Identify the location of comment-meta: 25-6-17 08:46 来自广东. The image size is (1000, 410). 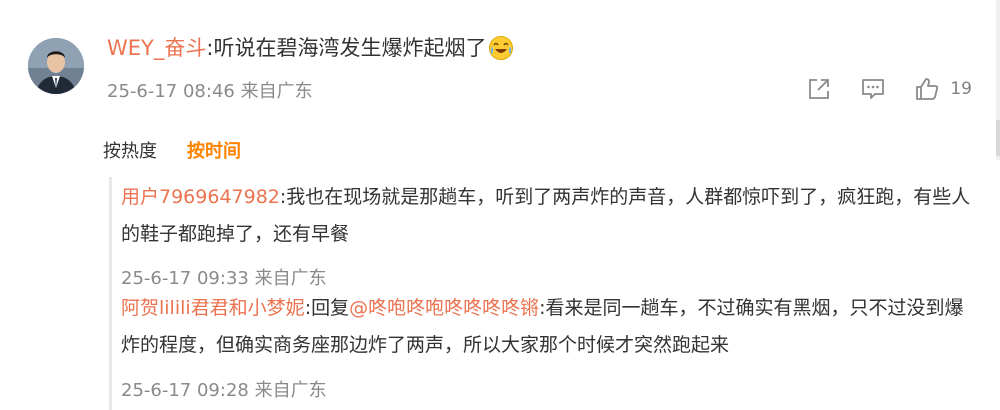
(210, 90).